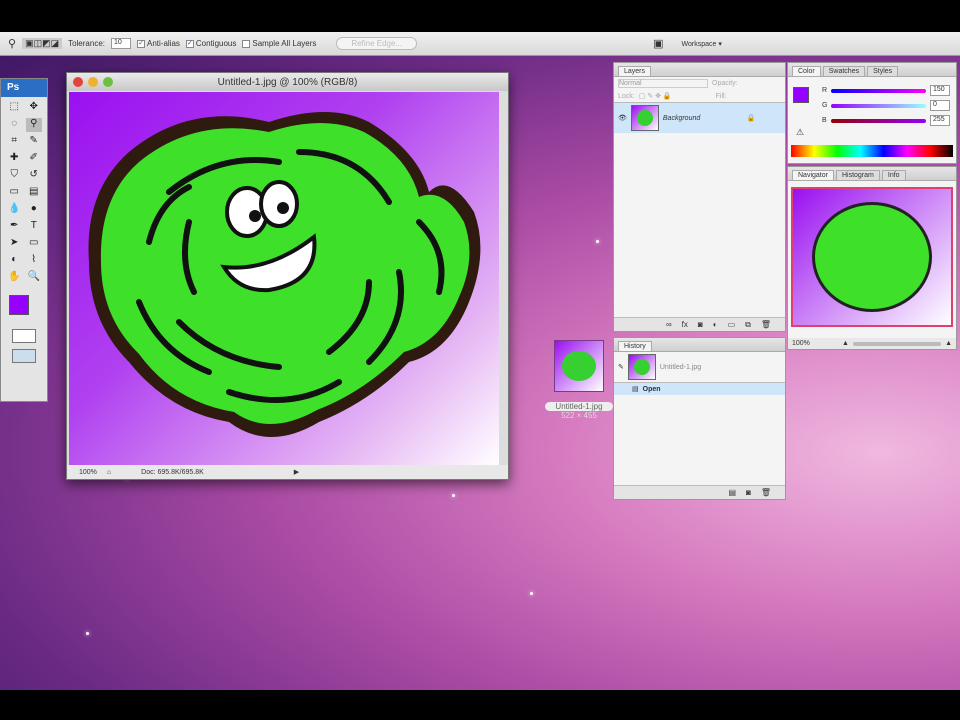 The height and width of the screenshot is (720, 960). What do you see at coordinates (800, 132) in the screenshot?
I see `gamut-warning-icon: ⚠` at bounding box center [800, 132].